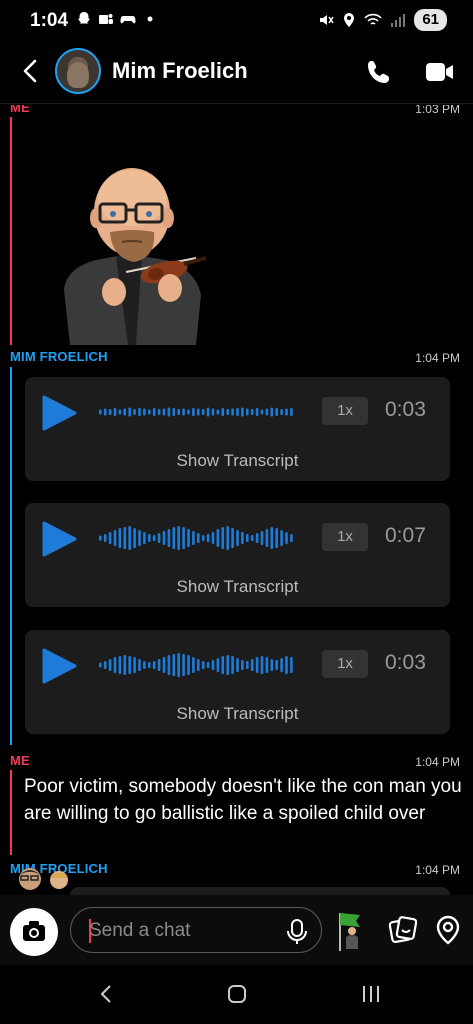 Image resolution: width=473 pixels, height=1024 pixels. Describe the element at coordinates (379, 72) in the screenshot. I see `phone-icon` at that location.